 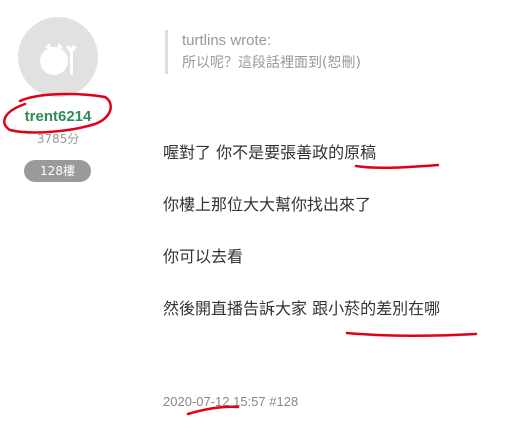 I want to click on post-meta: 2020-07-12 15:57 #128, so click(x=231, y=401).